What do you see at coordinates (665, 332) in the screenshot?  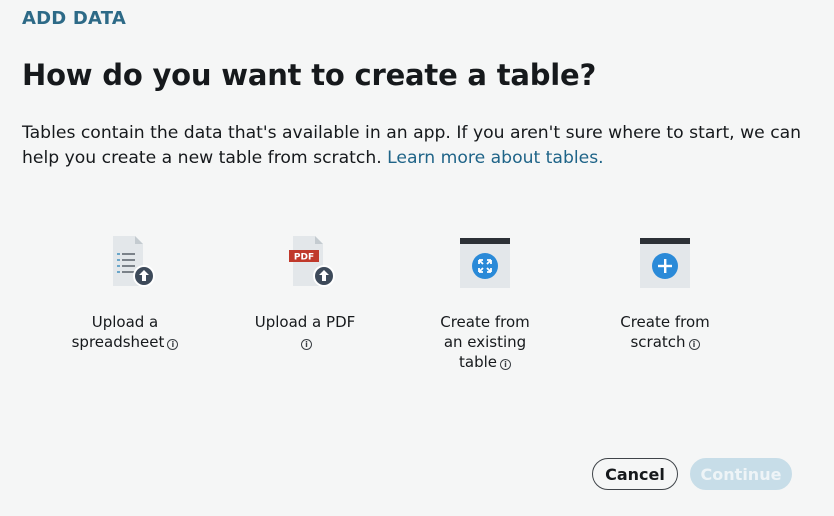 I see `option-label: Create from scratch i` at bounding box center [665, 332].